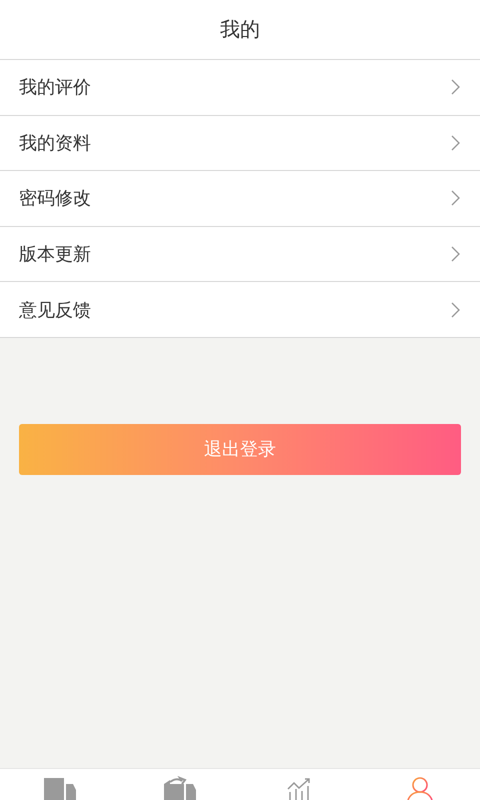 This screenshot has height=800, width=480. What do you see at coordinates (240, 144) in the screenshot?
I see `menu-item: 我的资料` at bounding box center [240, 144].